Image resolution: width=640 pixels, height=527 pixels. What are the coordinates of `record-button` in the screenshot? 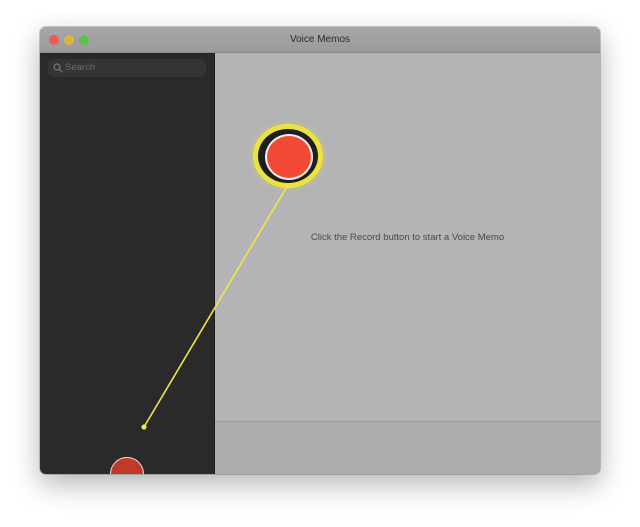 It's located at (289, 157).